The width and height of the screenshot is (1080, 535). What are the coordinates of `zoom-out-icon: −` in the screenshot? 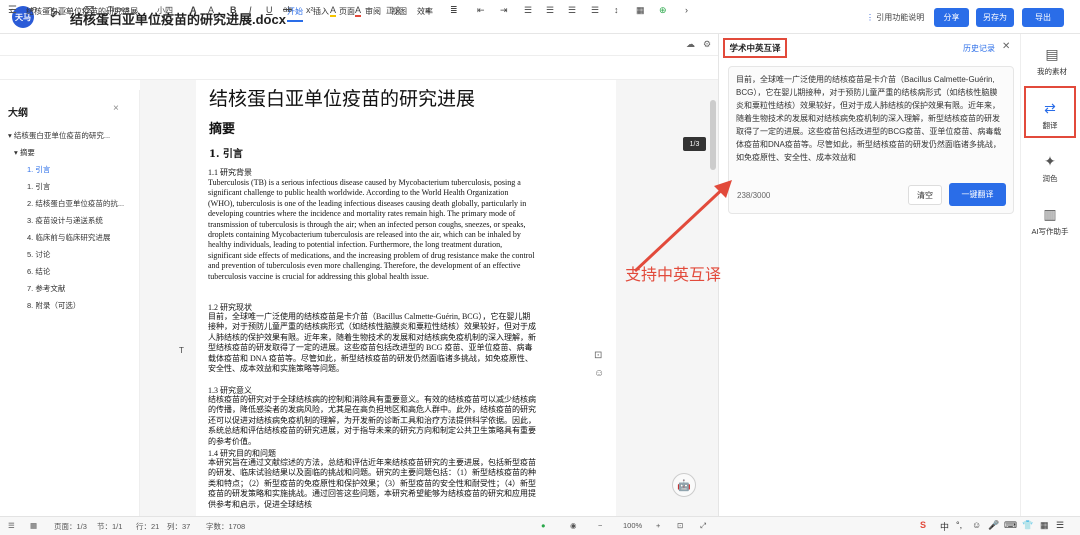 It's located at (600, 525).